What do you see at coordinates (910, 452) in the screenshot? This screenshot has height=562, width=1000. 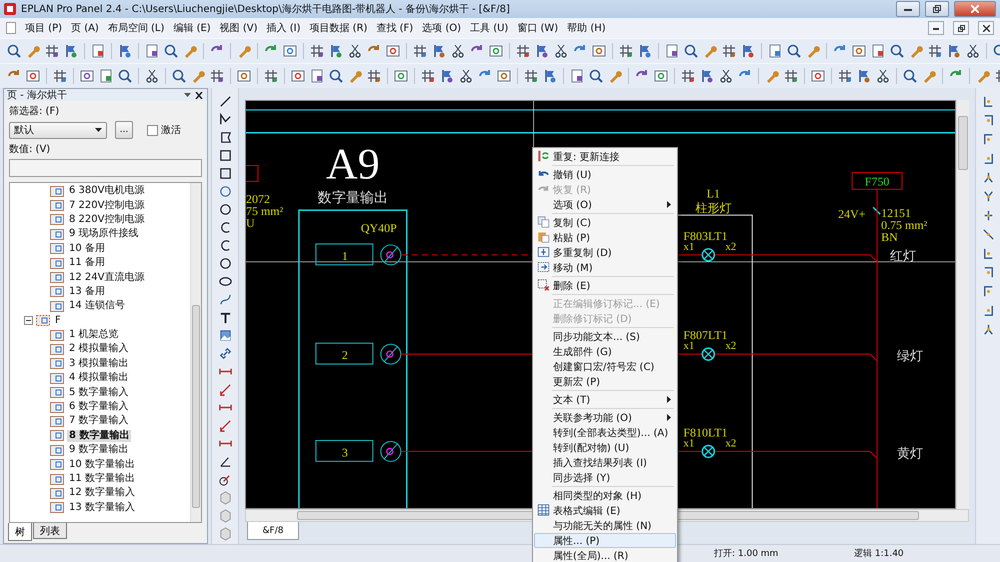 I see `lamp-label: 黄灯` at bounding box center [910, 452].